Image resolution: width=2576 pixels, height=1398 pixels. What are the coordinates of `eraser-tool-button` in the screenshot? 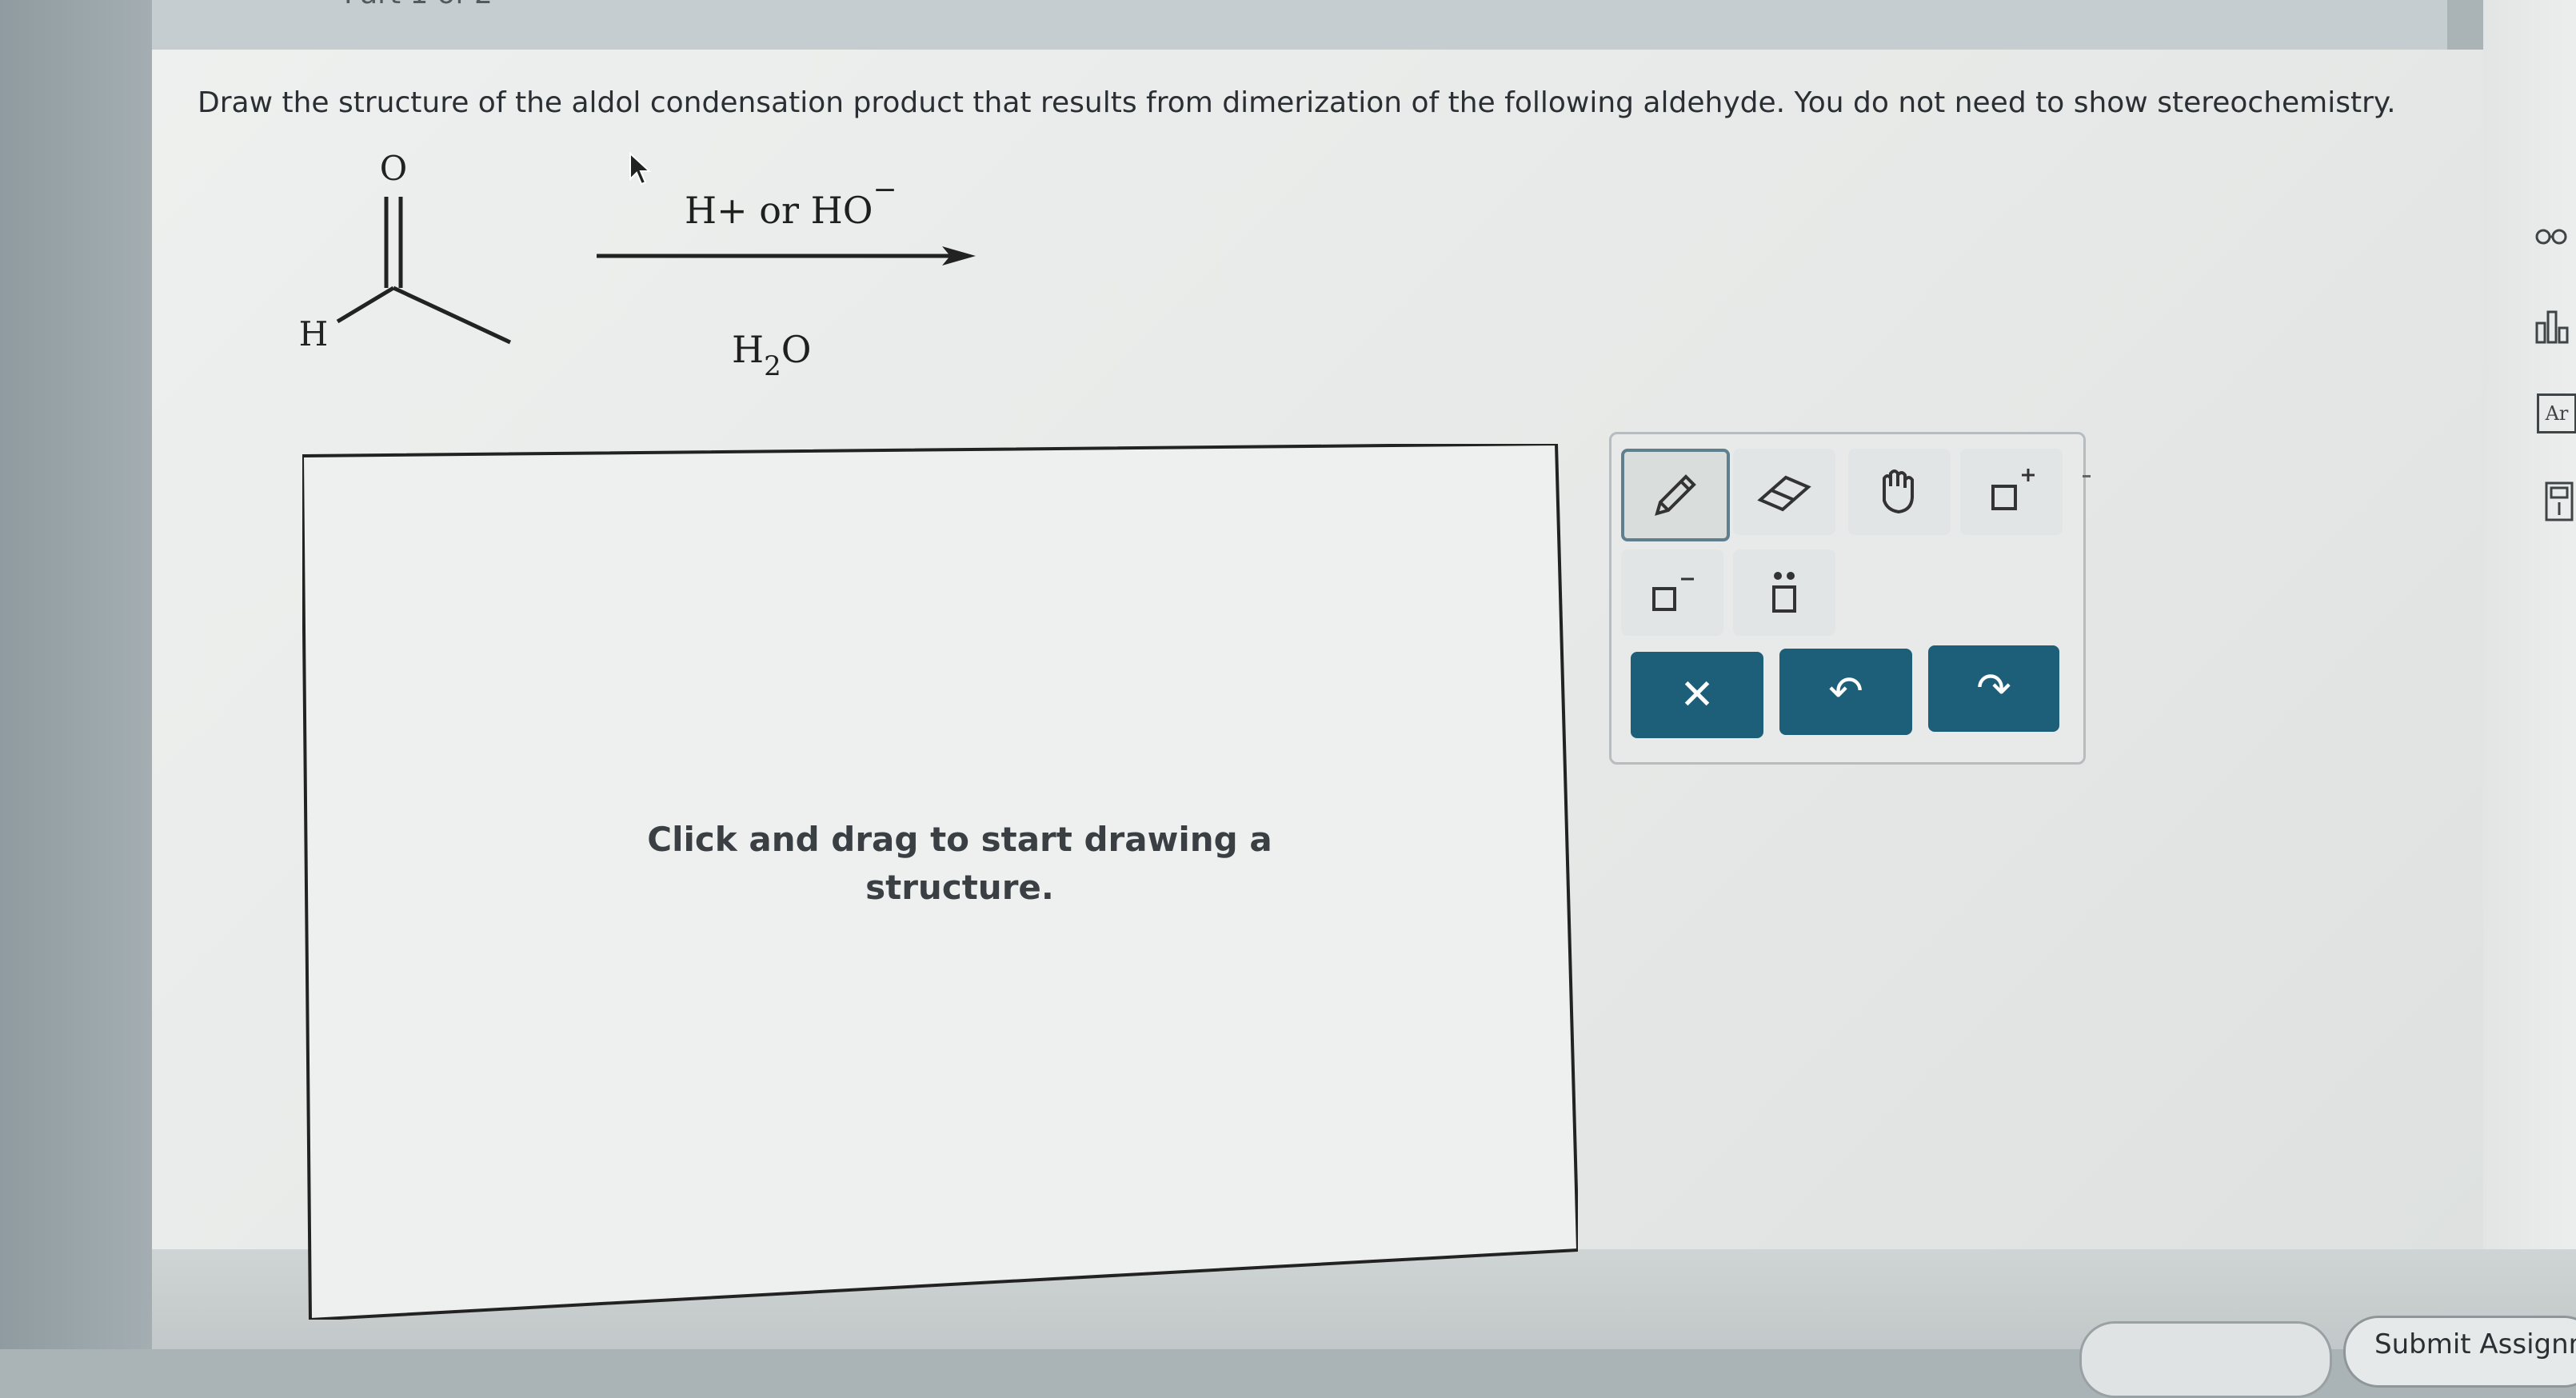 It's located at (1784, 492).